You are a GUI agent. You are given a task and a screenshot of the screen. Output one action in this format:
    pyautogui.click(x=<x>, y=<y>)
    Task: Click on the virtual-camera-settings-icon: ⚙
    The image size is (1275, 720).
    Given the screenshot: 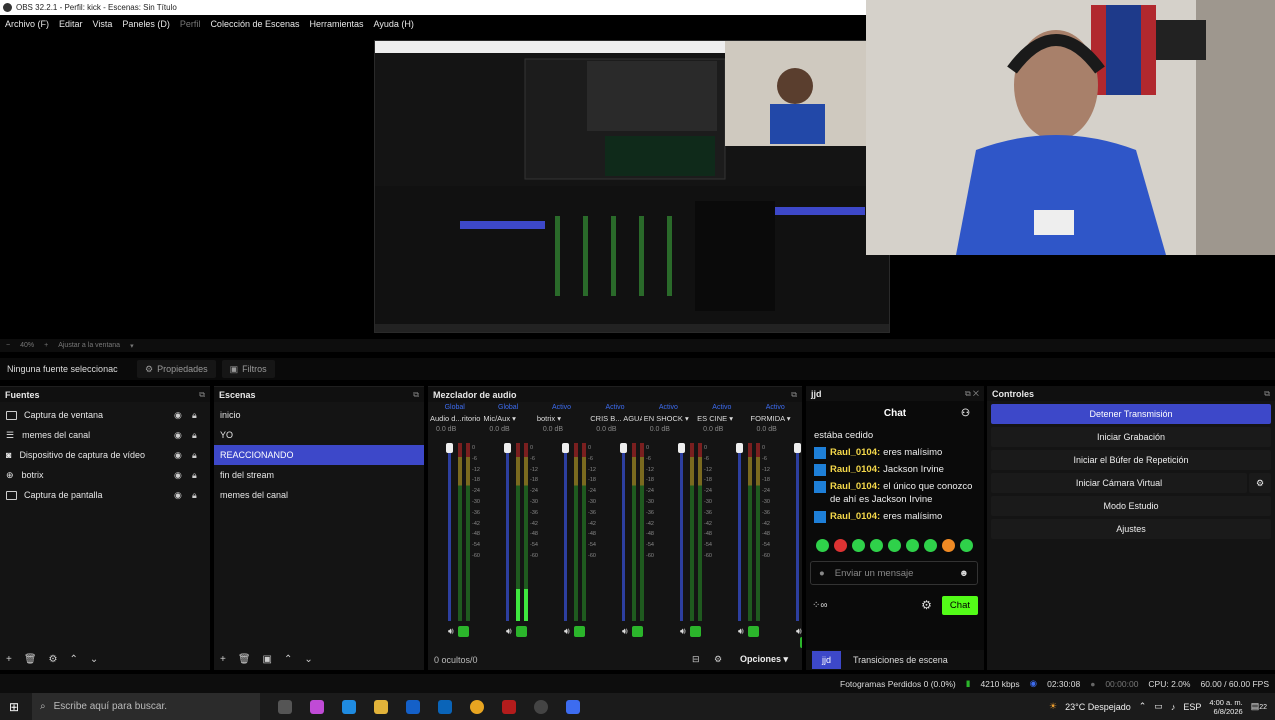 What is the action you would take?
    pyautogui.click(x=1260, y=483)
    